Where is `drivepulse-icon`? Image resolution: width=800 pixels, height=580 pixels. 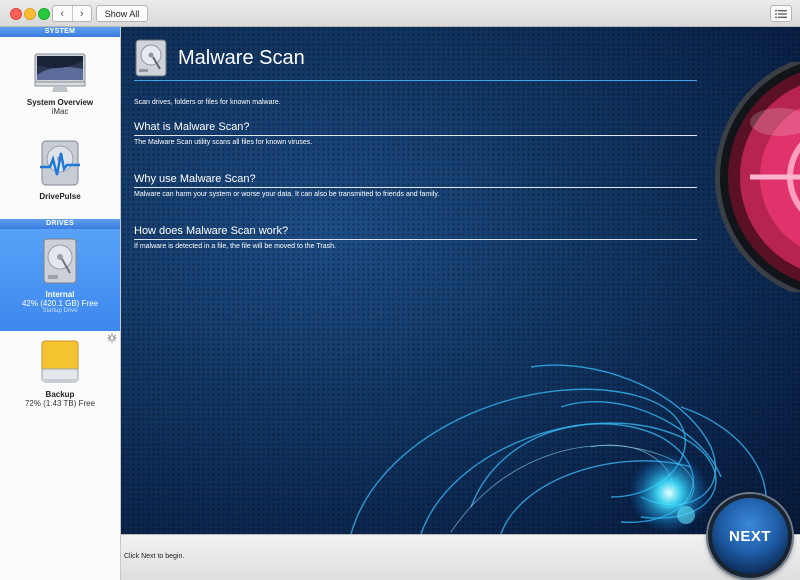
drivepulse-icon is located at coordinates (60, 163).